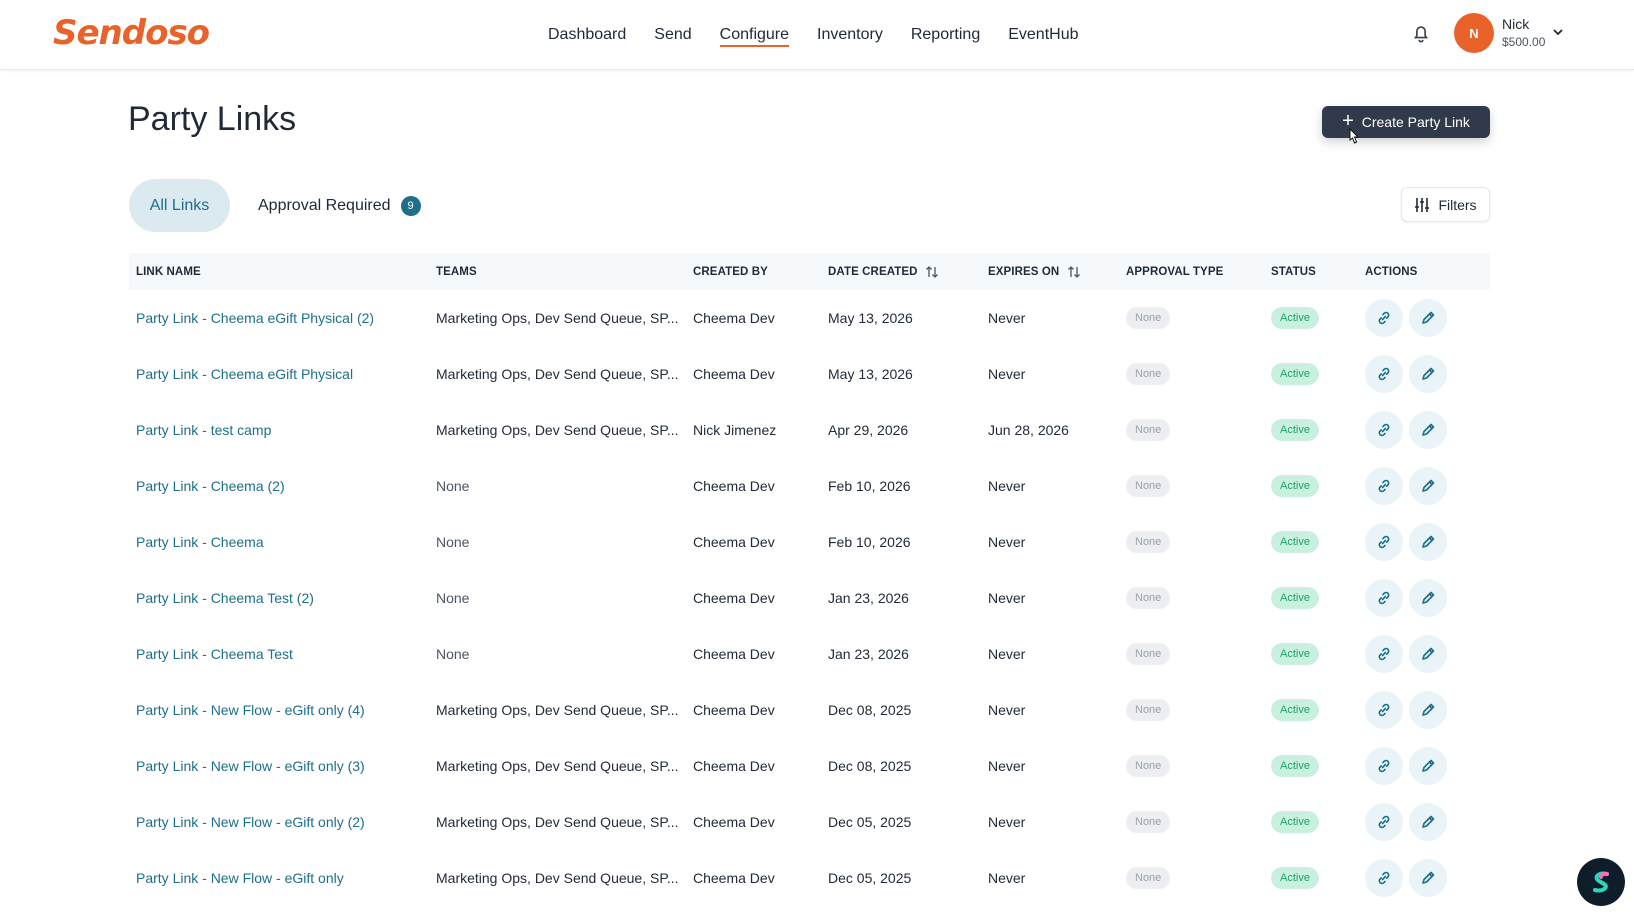 The image size is (1634, 916). I want to click on link-name-cell: Party Link - Cheema Test, so click(279, 654).